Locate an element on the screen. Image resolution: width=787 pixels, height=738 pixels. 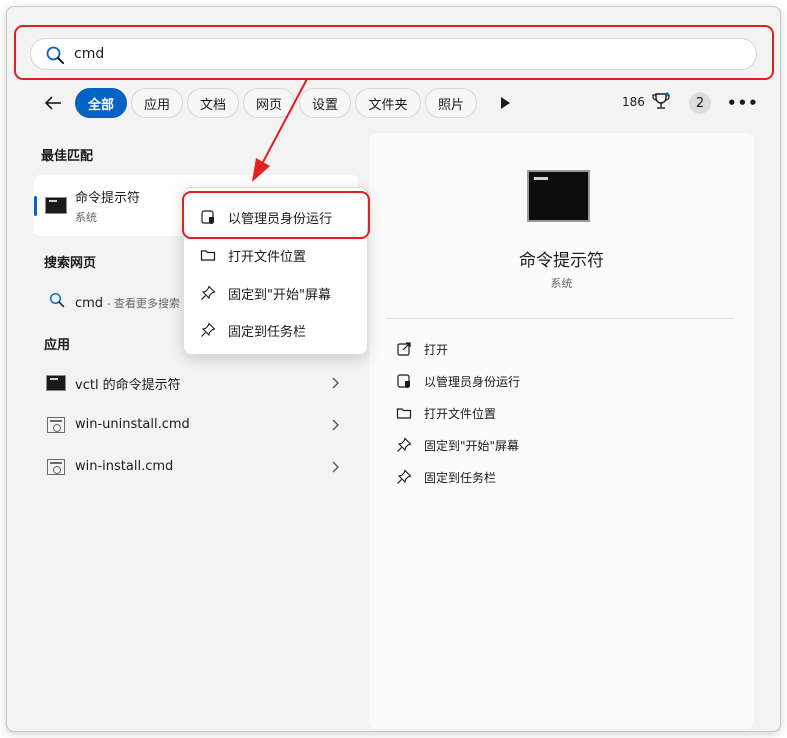
best-match-title: 命令提示符 is located at coordinates (108, 198).